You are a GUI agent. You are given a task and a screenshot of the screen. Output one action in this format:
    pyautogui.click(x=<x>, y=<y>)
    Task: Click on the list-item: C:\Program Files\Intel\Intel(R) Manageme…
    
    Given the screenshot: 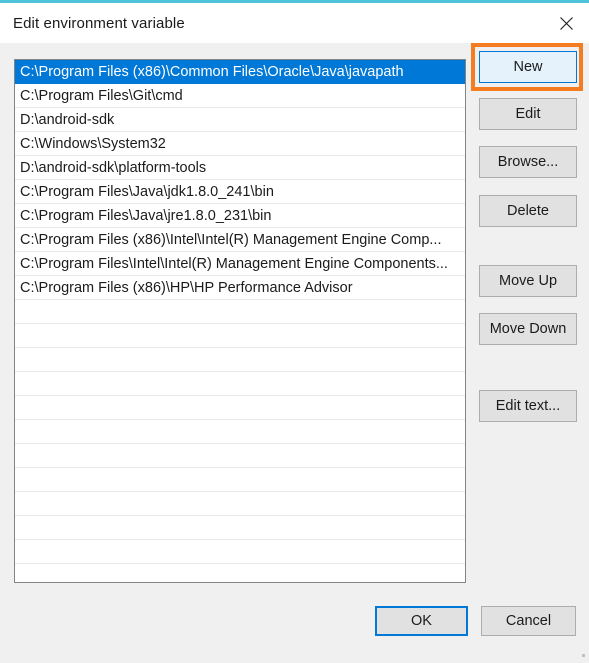 What is the action you would take?
    pyautogui.click(x=240, y=264)
    